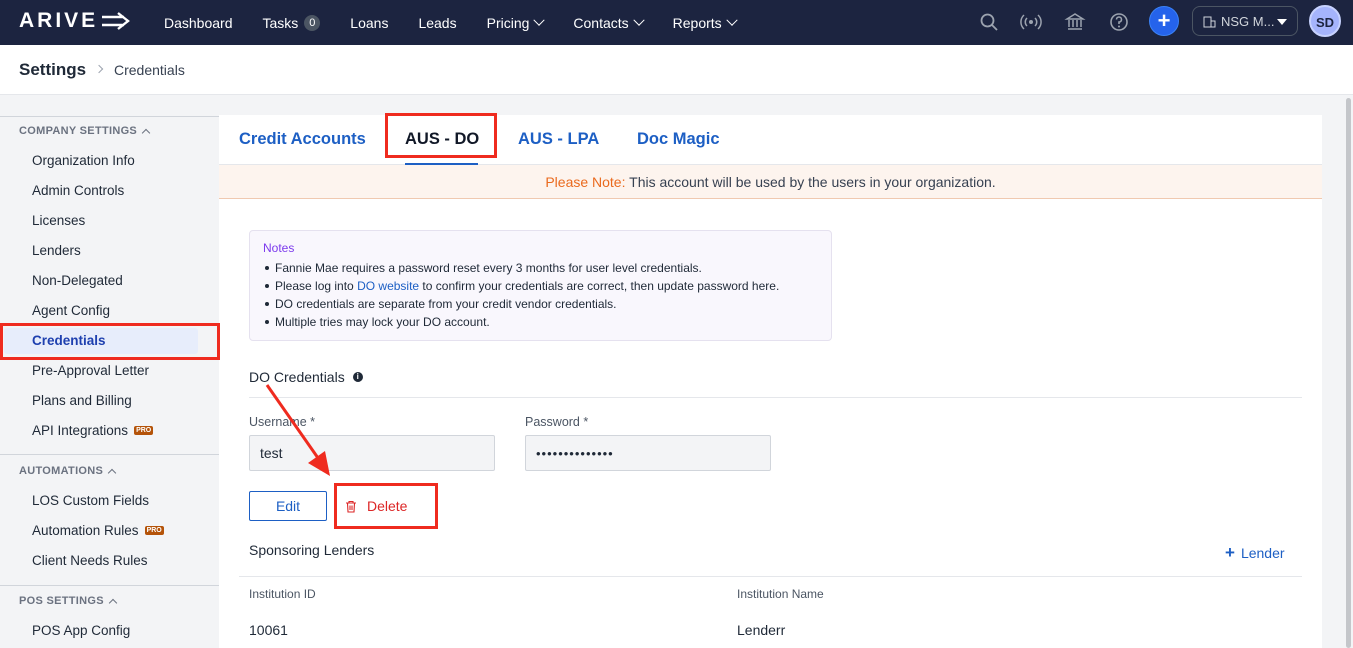 The image size is (1353, 648). I want to click on password-label: Password *, so click(557, 422).